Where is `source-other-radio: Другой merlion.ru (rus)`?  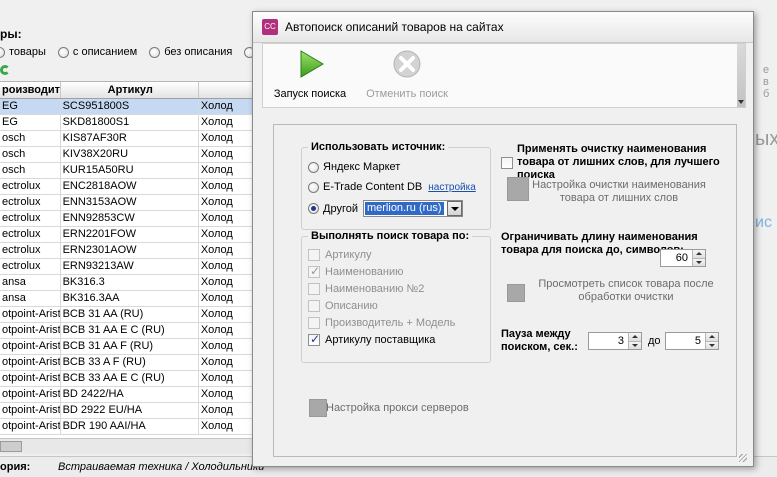
source-other-radio: Другой merlion.ru (rus) is located at coordinates (385, 208).